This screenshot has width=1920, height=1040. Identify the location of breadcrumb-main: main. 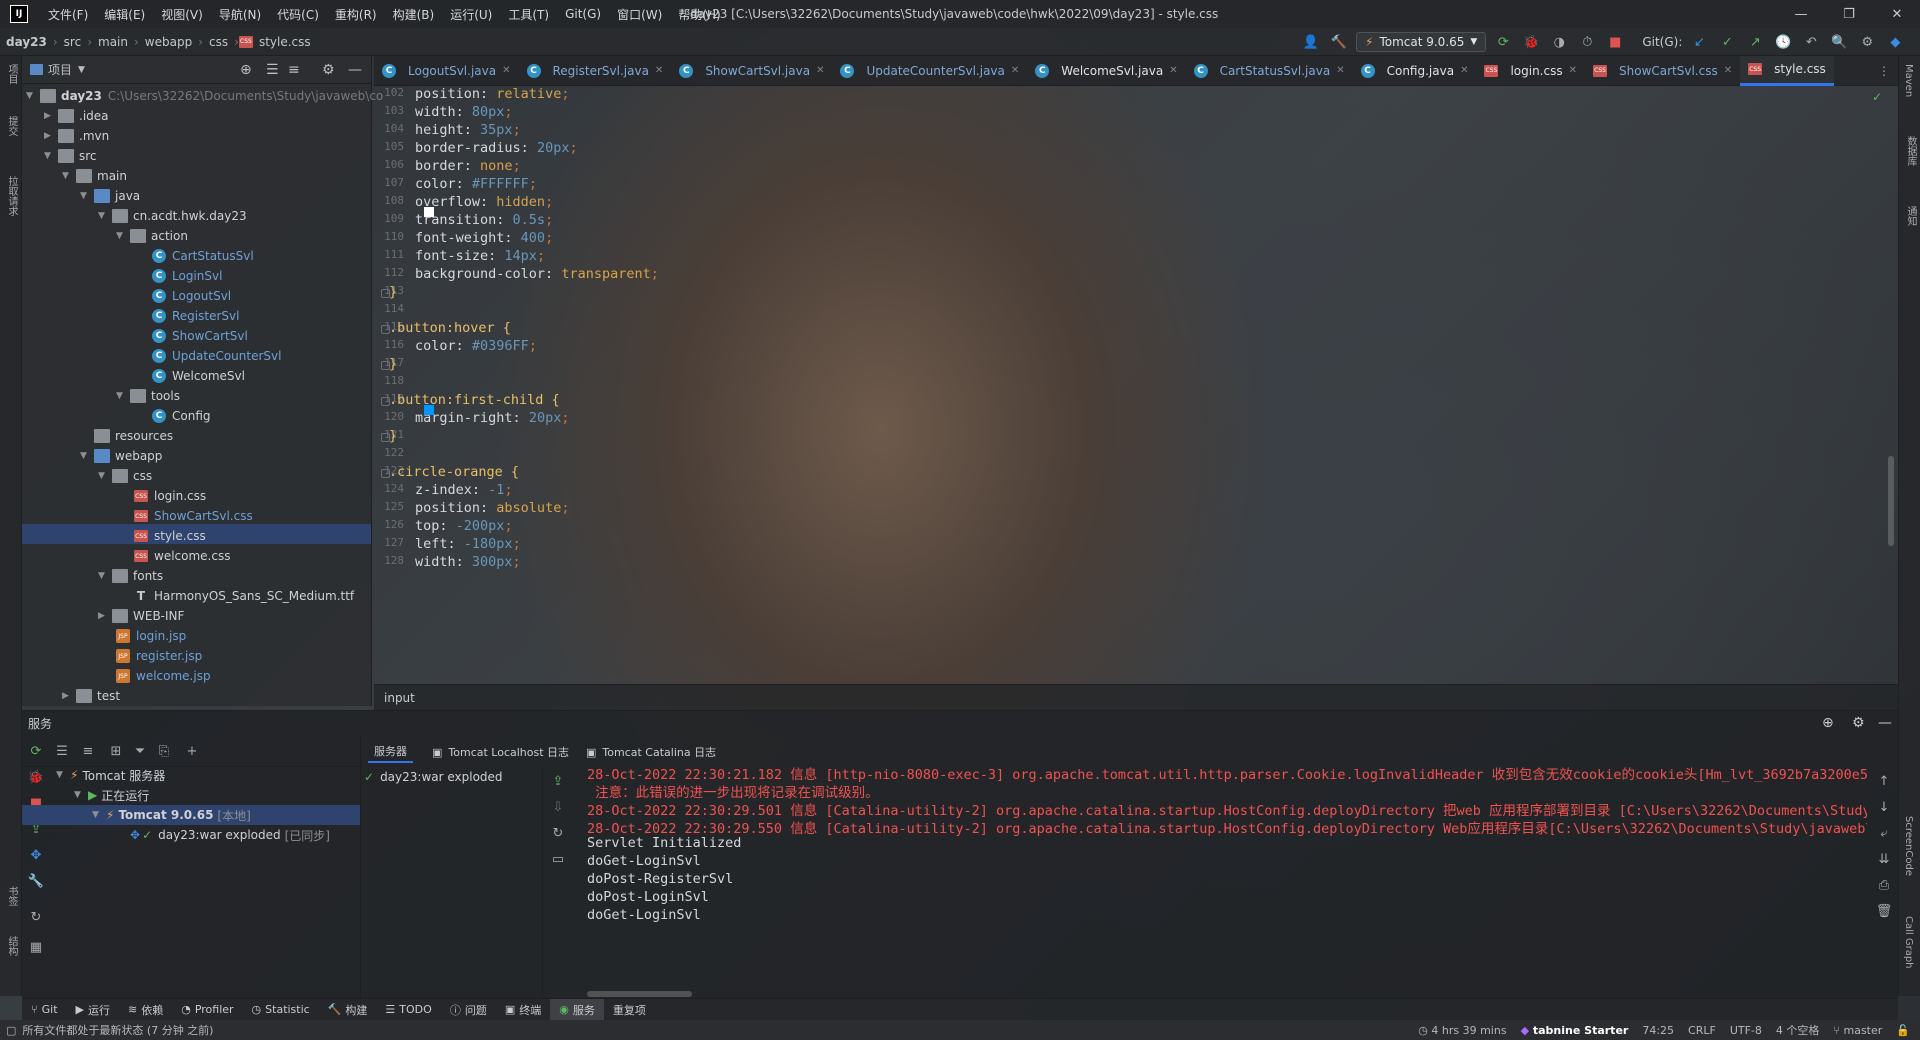
(113, 42).